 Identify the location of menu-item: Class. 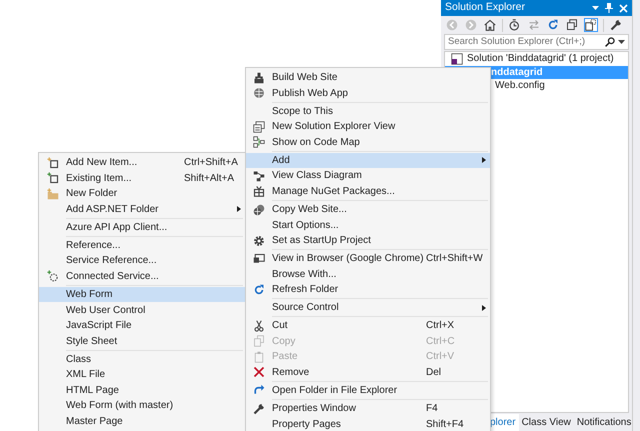
(142, 359).